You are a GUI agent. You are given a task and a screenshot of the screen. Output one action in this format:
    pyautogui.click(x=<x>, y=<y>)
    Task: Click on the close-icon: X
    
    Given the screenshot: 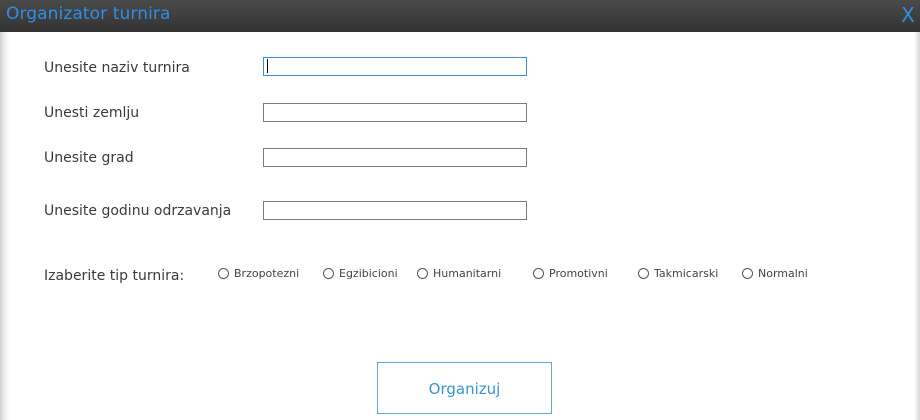 What is the action you would take?
    pyautogui.click(x=908, y=15)
    